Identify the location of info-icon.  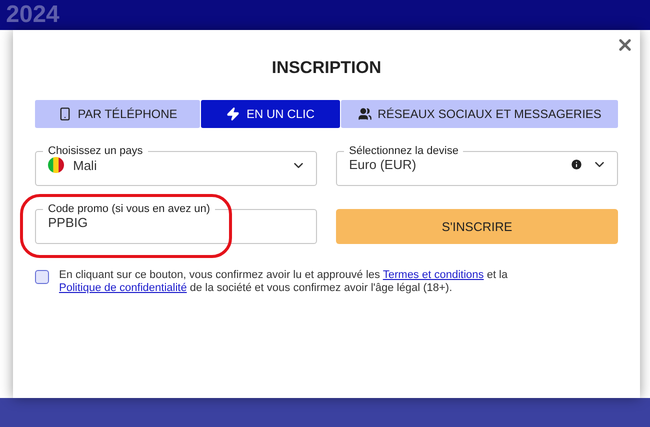
(576, 164).